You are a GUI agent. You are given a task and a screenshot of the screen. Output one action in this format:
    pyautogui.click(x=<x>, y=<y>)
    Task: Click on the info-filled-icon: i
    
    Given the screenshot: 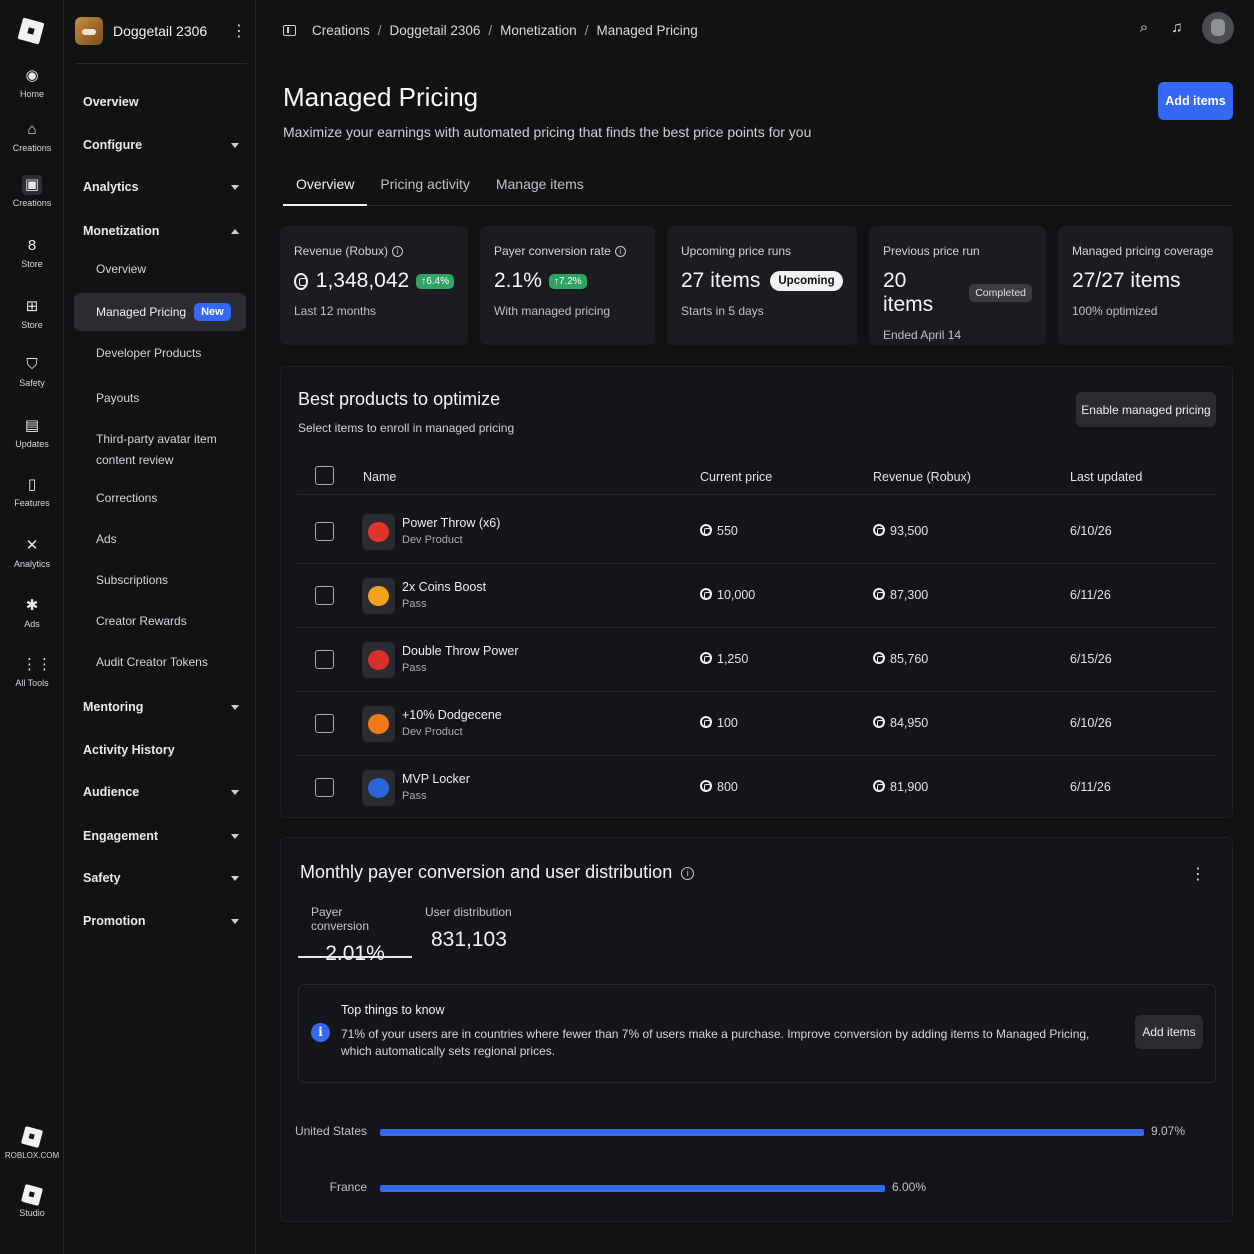 What is the action you would take?
    pyautogui.click(x=320, y=1032)
    